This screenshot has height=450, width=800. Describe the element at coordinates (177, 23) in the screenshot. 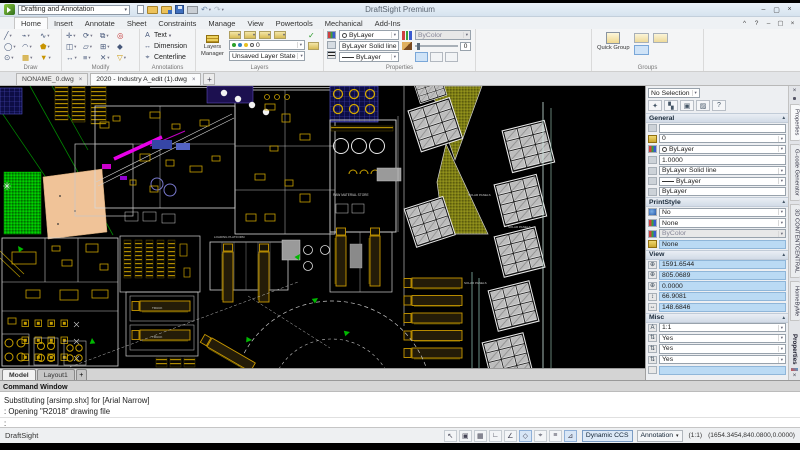

I see `tab-constraints: Constraints` at that location.